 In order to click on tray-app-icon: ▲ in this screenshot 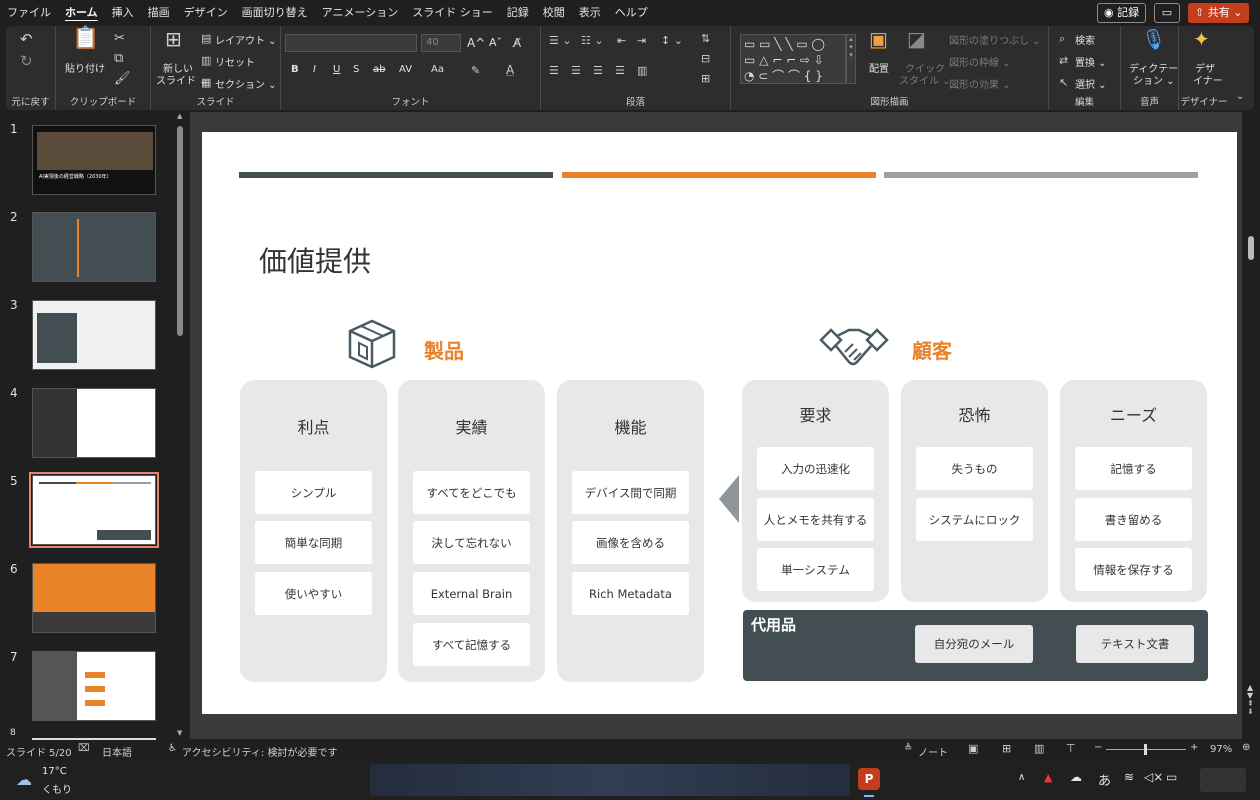, I will do `click(1048, 777)`.